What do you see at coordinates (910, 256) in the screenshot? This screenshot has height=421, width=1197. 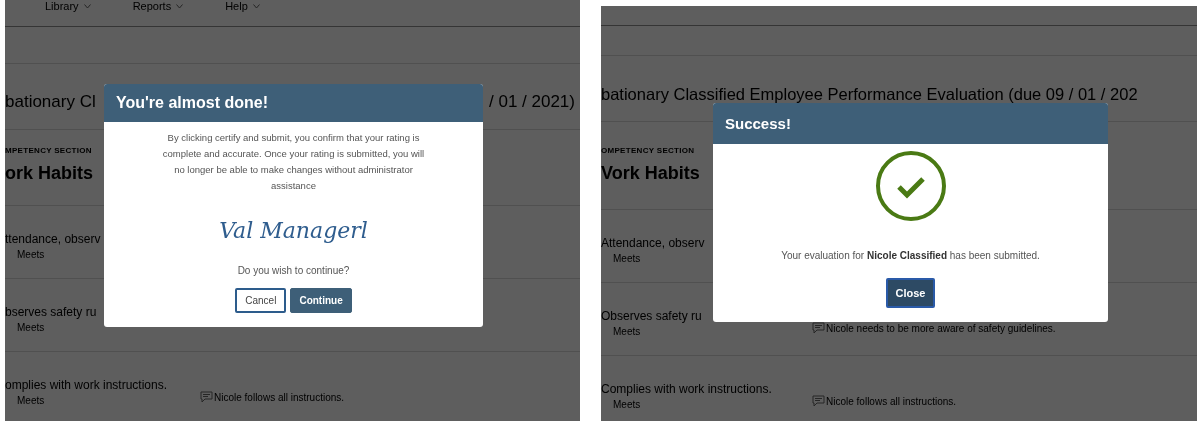 I see `dialog-message: Your evaluation for Nicole Classified has been submitted.` at bounding box center [910, 256].